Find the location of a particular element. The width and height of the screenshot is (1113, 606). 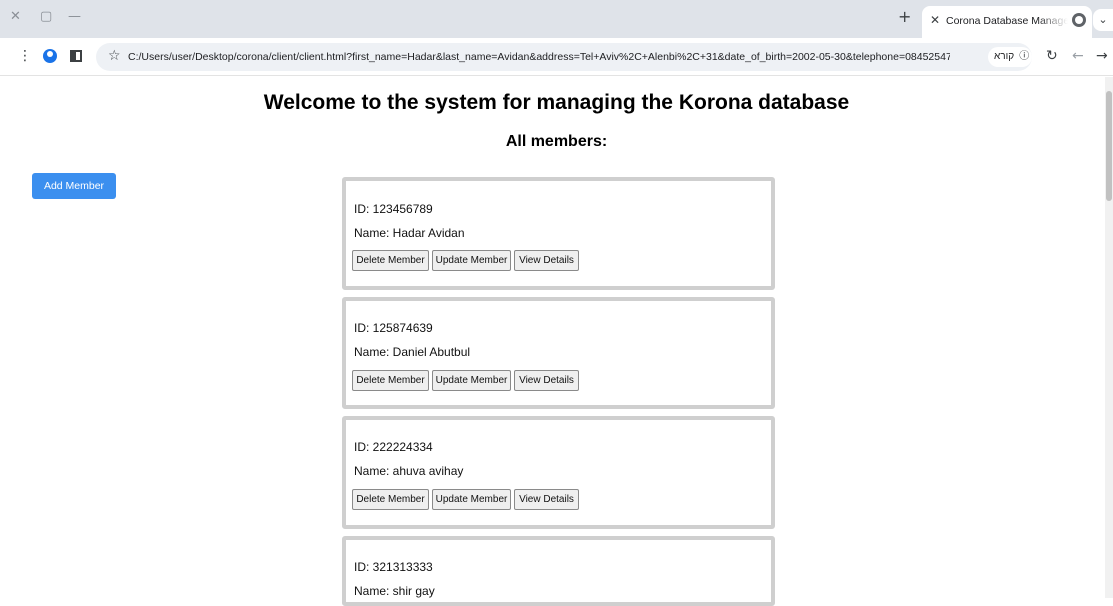

star-icon: ☆ is located at coordinates (114, 56).